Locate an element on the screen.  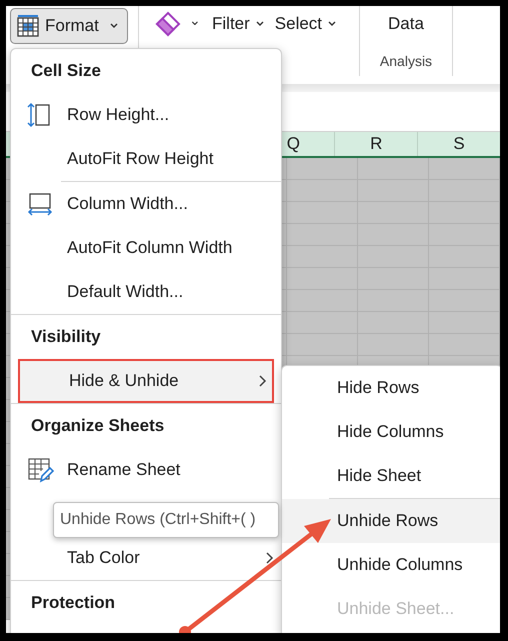
data-button: Data is located at coordinates (406, 24).